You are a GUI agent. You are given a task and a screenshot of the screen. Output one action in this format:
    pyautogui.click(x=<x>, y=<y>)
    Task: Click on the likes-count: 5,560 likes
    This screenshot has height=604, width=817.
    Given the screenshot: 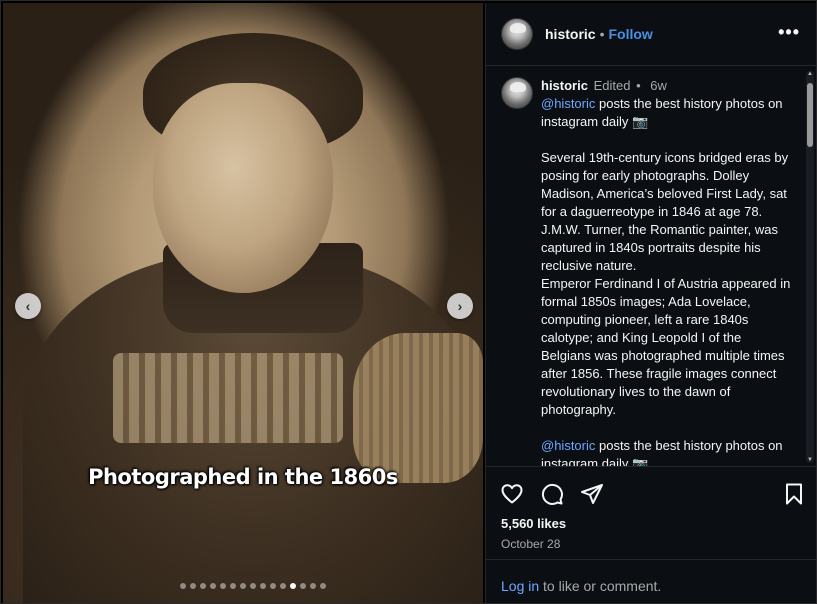 What is the action you would take?
    pyautogui.click(x=533, y=523)
    